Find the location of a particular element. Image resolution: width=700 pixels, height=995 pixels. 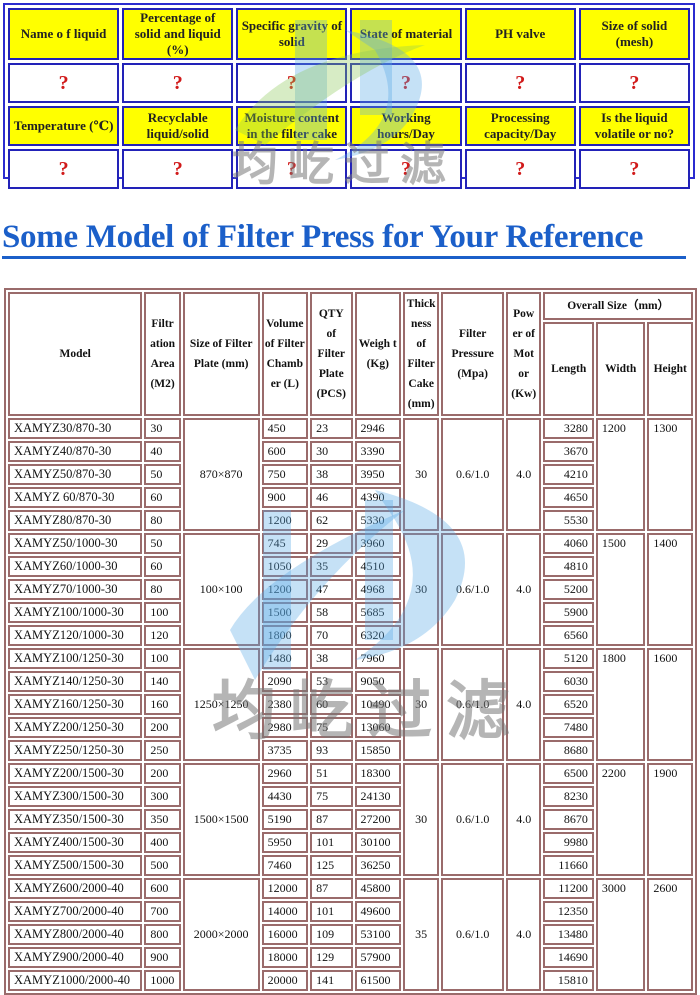

plate-qty-cell: 46 is located at coordinates (331, 497).